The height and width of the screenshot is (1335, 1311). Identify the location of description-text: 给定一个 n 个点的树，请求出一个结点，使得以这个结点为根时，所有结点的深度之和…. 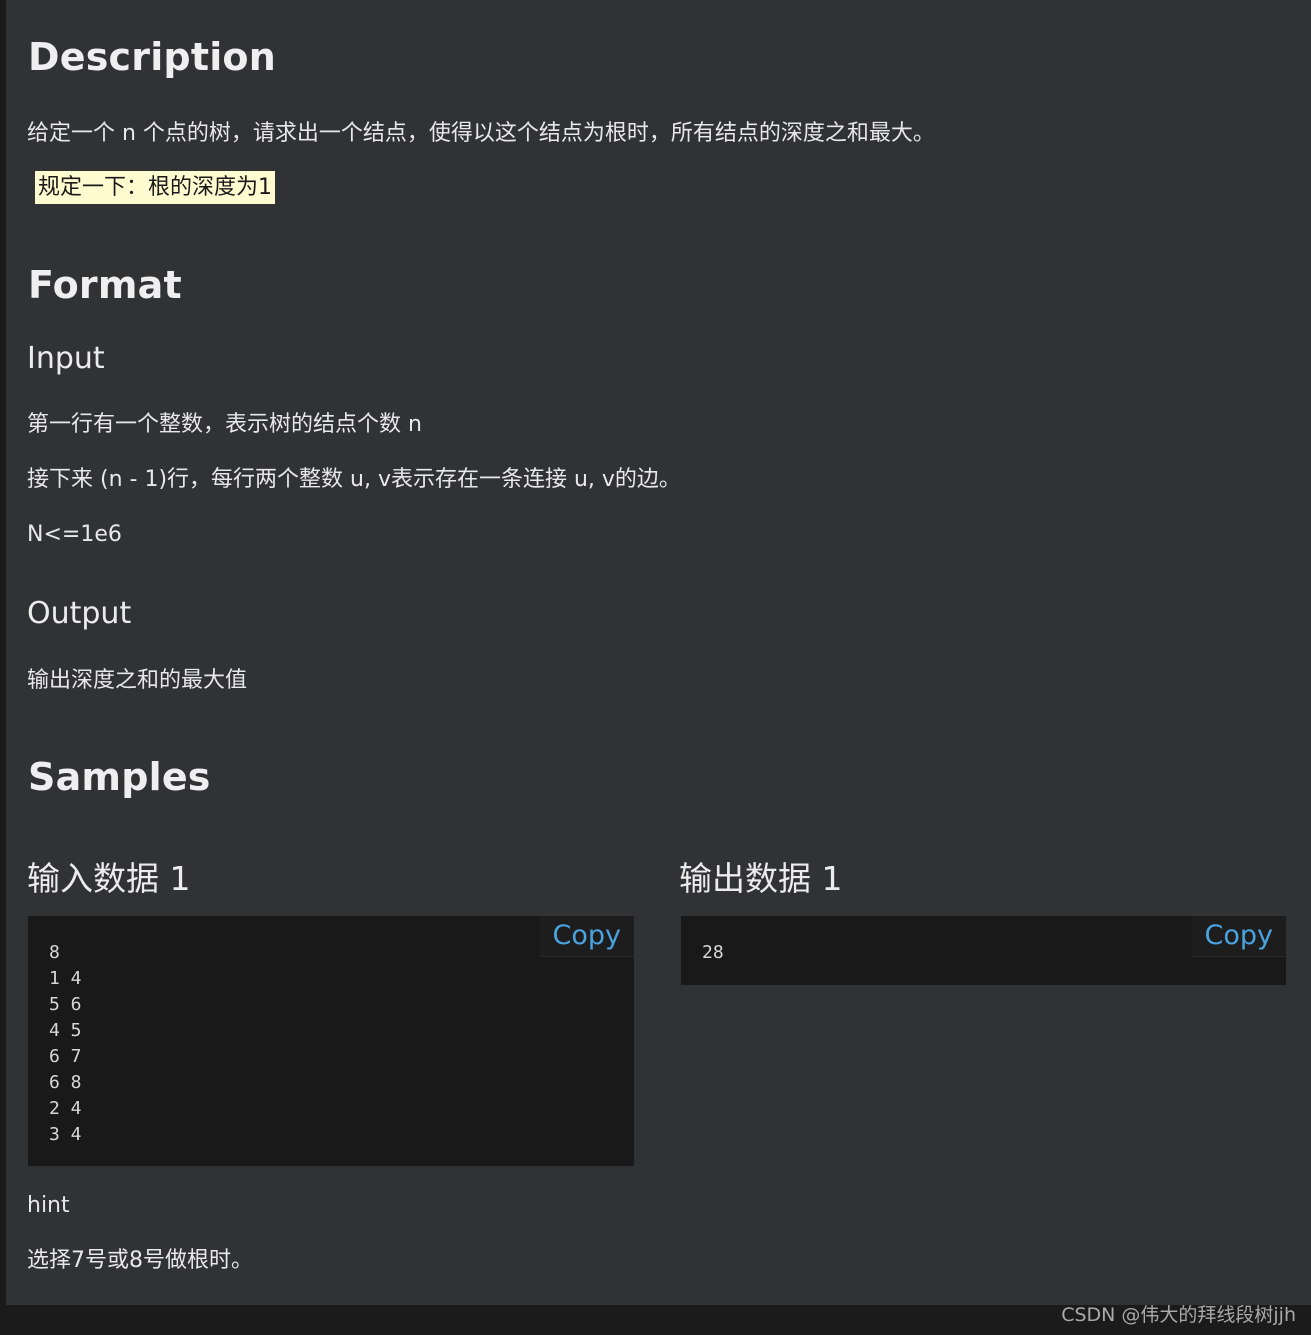
(481, 133).